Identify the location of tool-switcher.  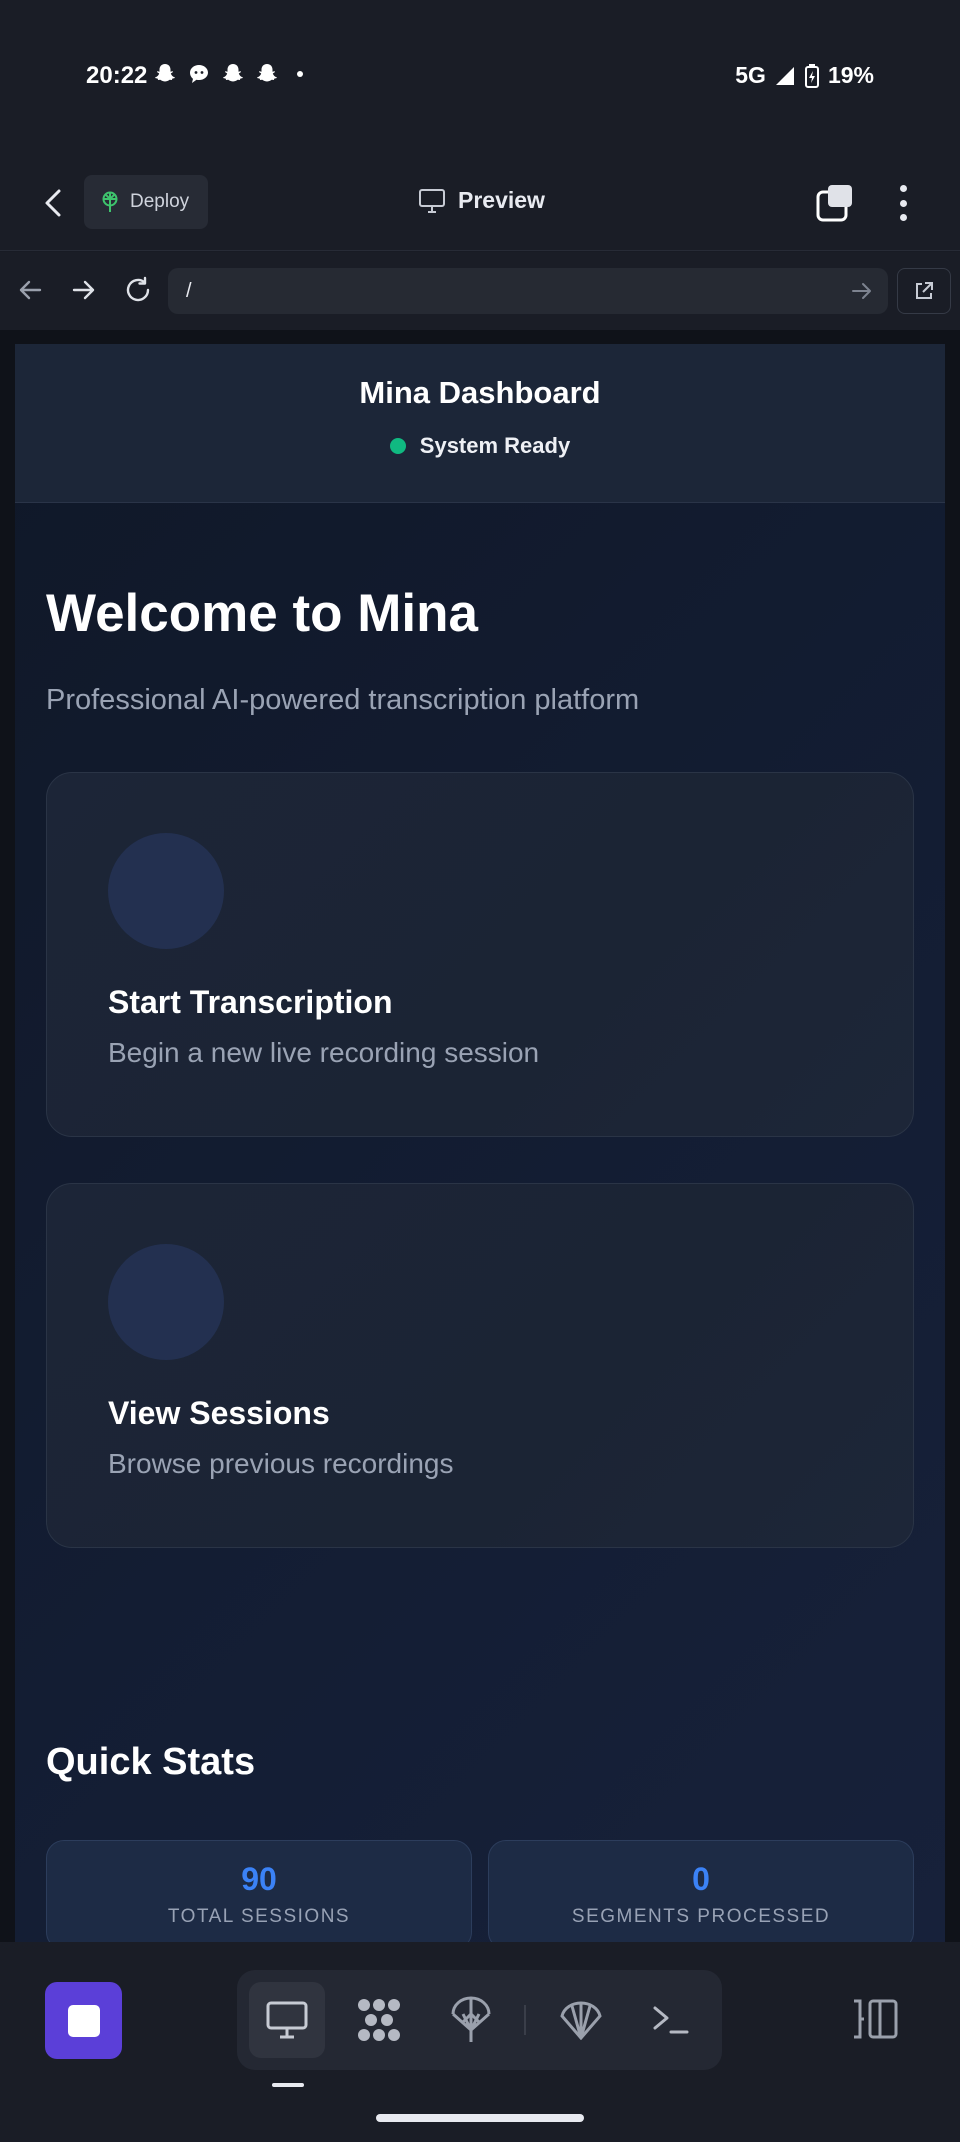
(479, 2020).